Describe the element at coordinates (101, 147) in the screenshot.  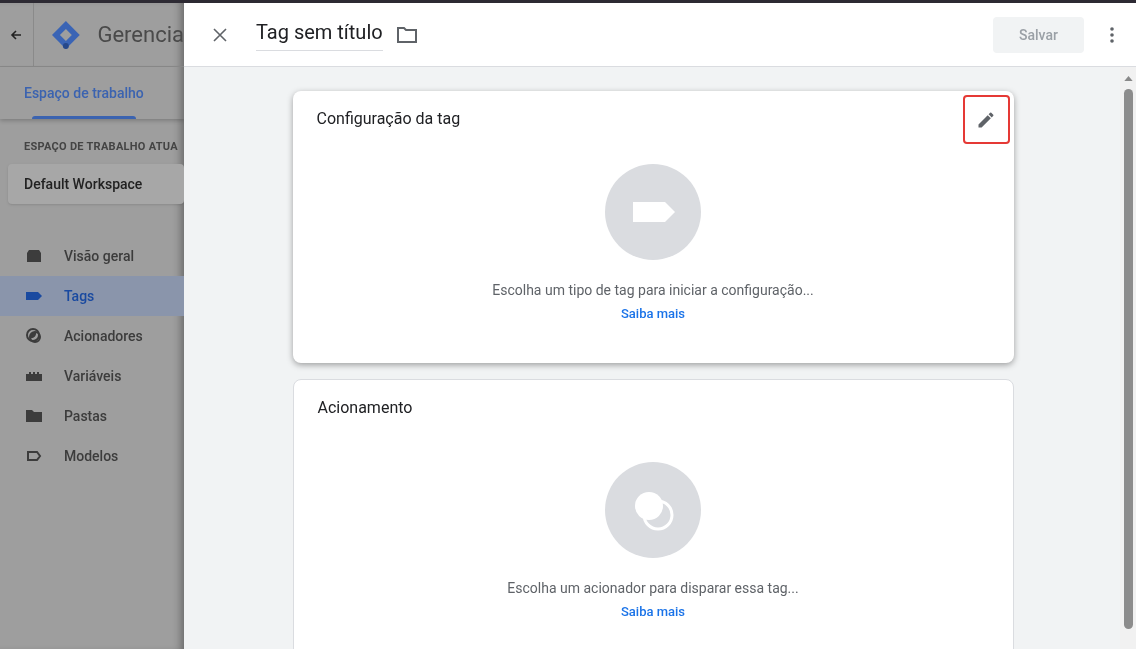
I see `section-label: ESPAÇO DE TRABALHO ATUA` at that location.